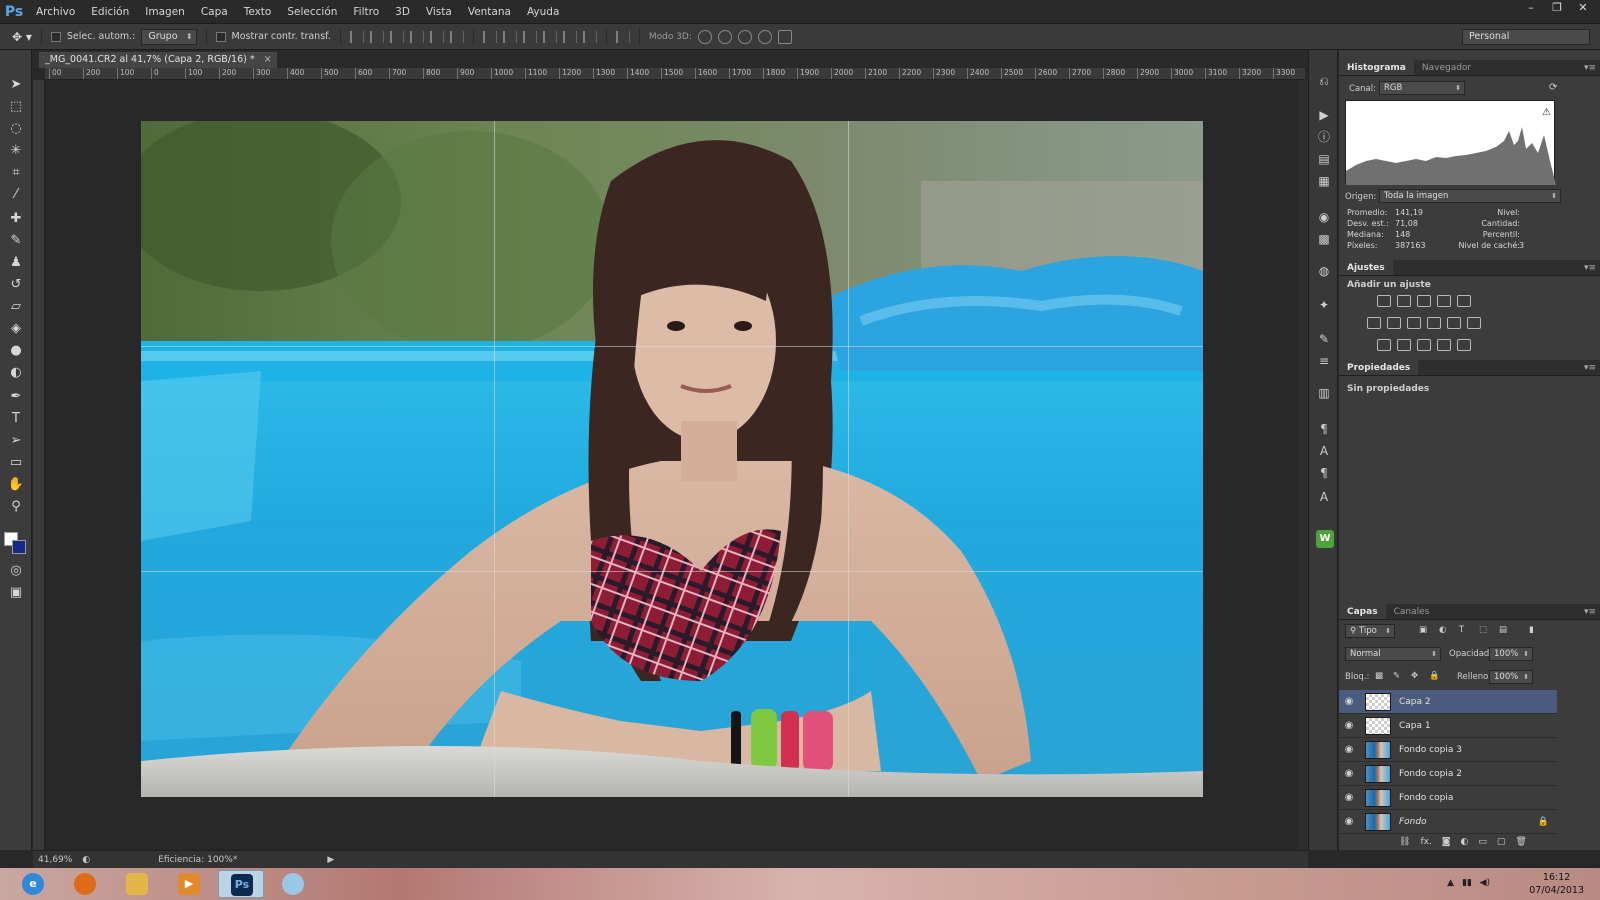 The width and height of the screenshot is (1600, 900). I want to click on rotate-3d-icon, so click(704, 36).